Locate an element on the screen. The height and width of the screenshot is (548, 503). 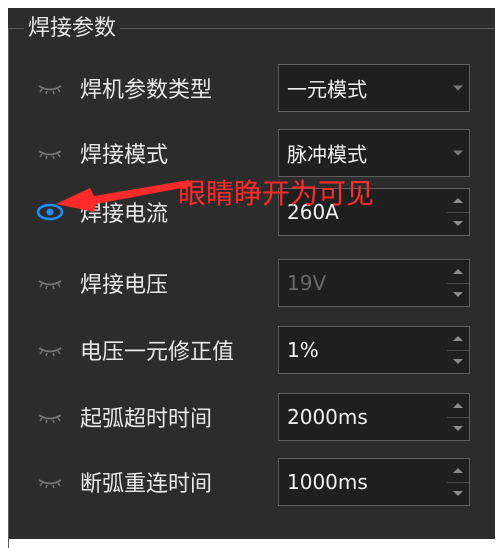
param-combobox: 脉冲模式 is located at coordinates (374, 153).